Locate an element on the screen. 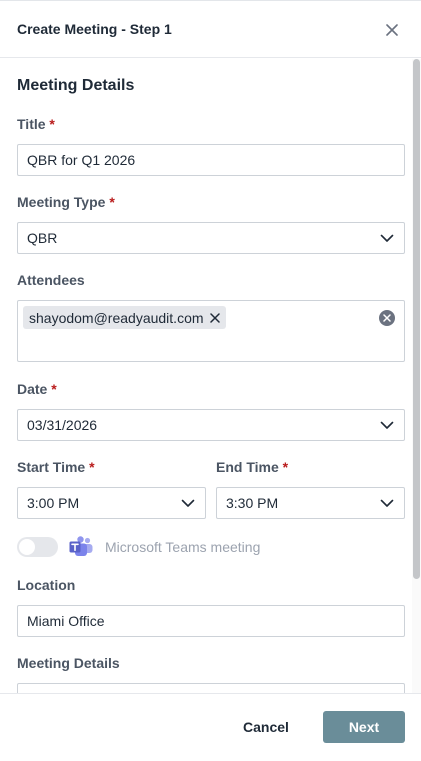 The height and width of the screenshot is (761, 421). next-button: Next is located at coordinates (364, 727).